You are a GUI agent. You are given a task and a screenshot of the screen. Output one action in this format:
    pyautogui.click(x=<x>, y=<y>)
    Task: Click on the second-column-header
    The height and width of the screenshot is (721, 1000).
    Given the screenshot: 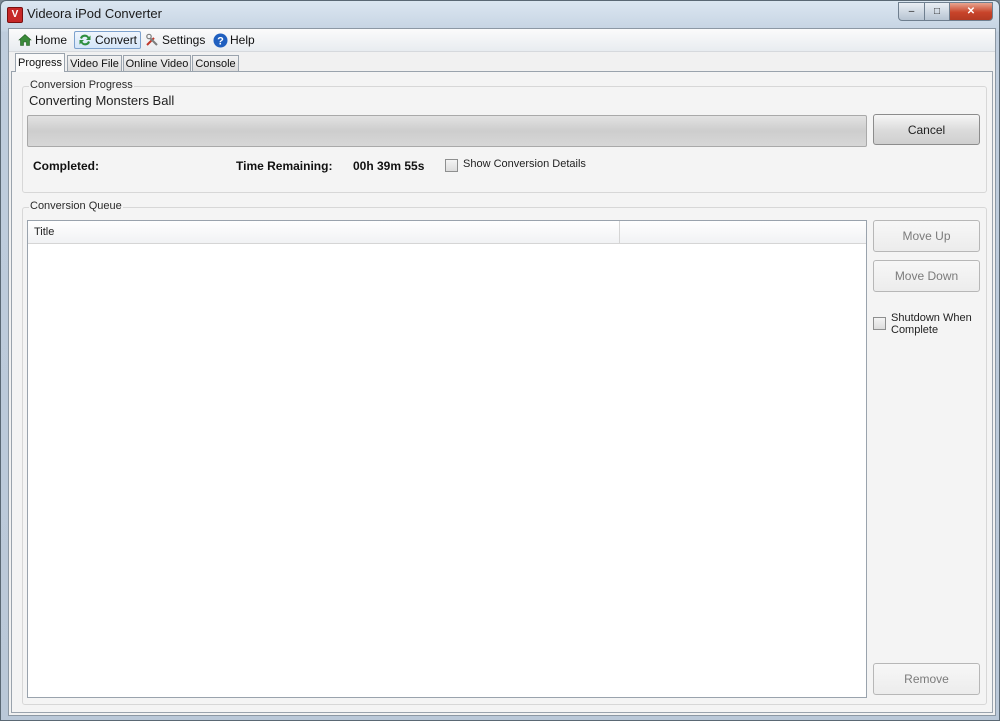 What is the action you would take?
    pyautogui.click(x=743, y=232)
    